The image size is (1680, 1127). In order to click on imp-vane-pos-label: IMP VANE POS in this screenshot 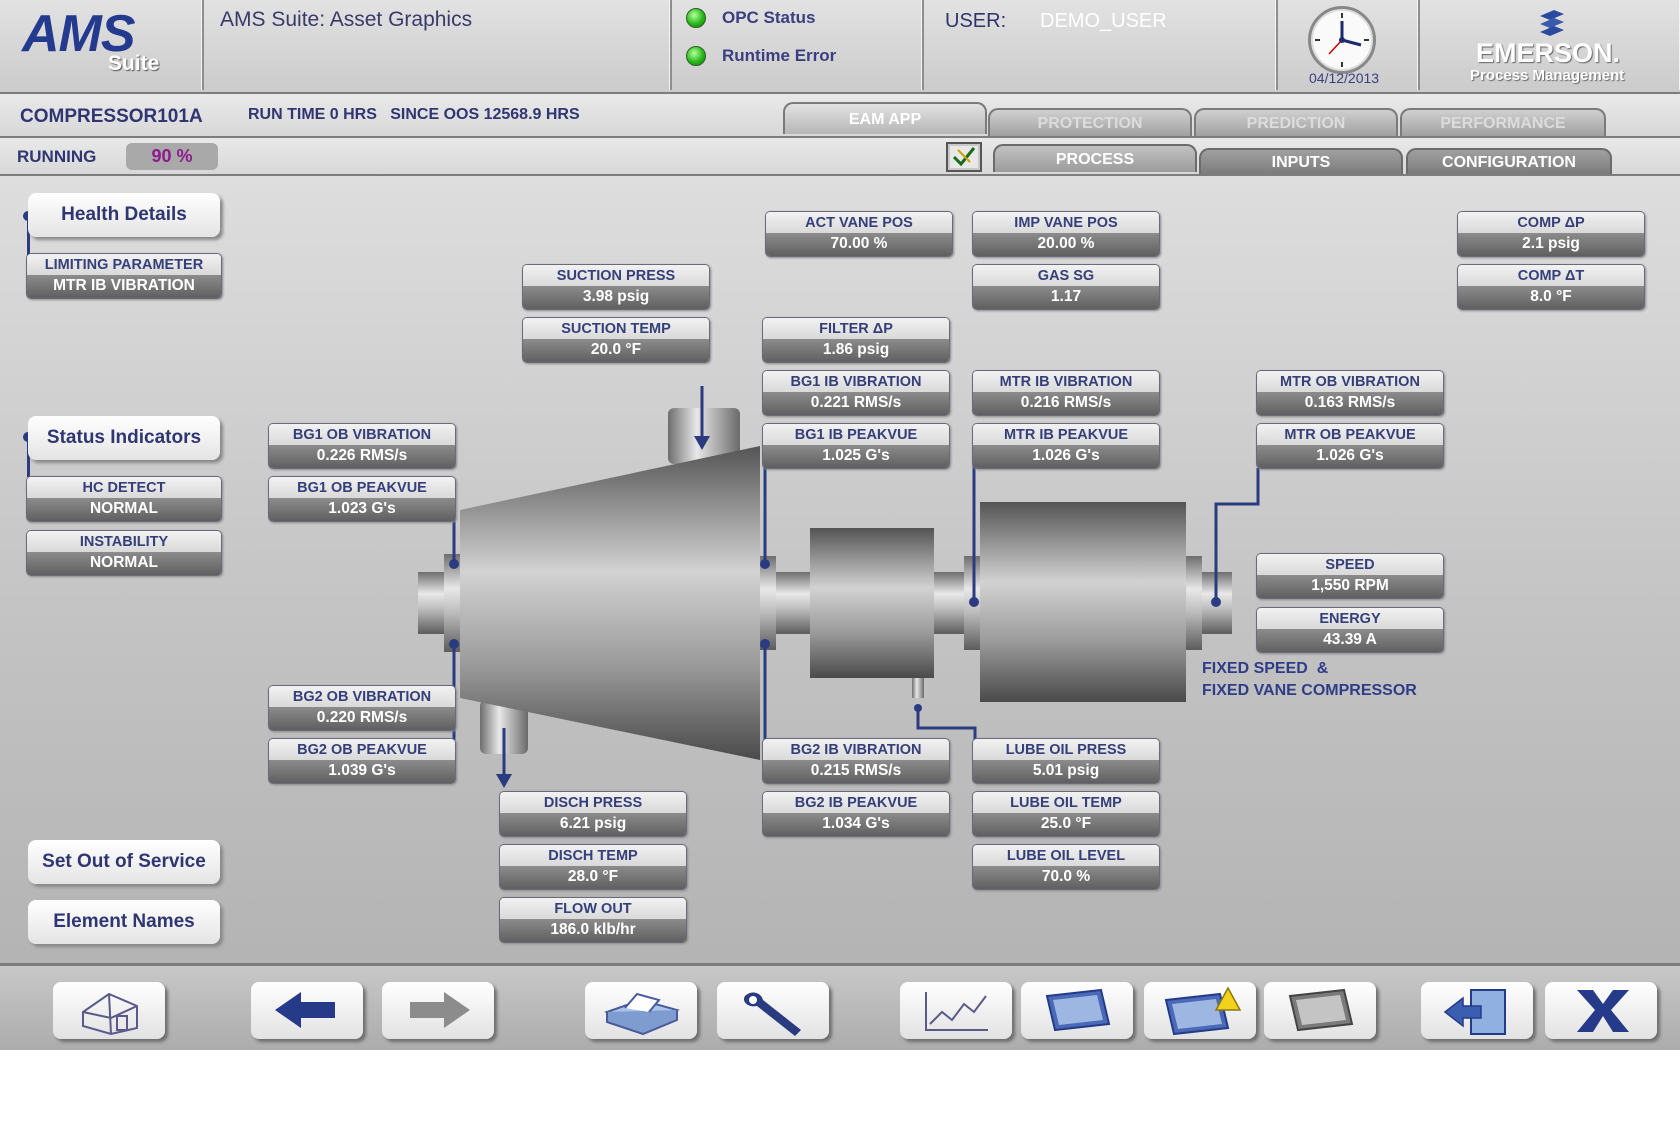, I will do `click(1066, 222)`.